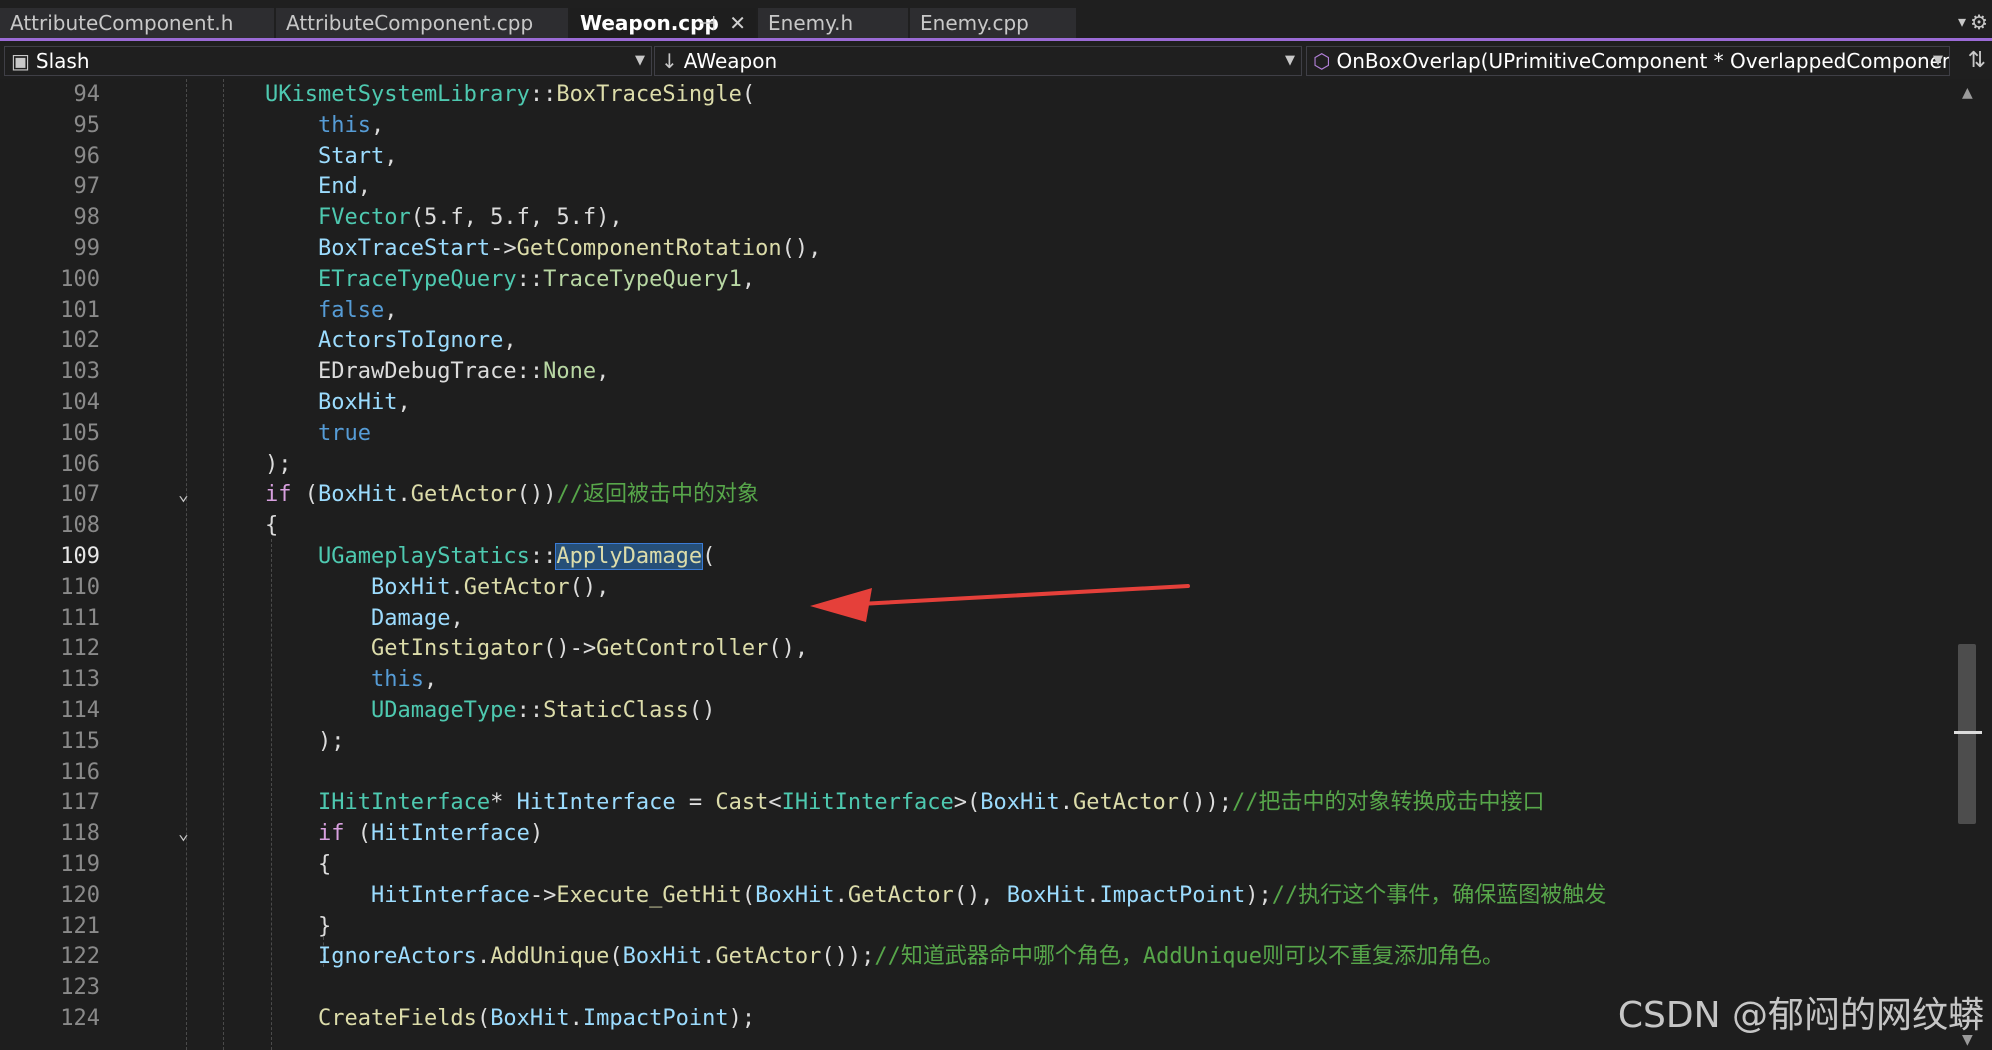 This screenshot has width=1992, height=1050. I want to click on code-token: *, so click(503, 803).